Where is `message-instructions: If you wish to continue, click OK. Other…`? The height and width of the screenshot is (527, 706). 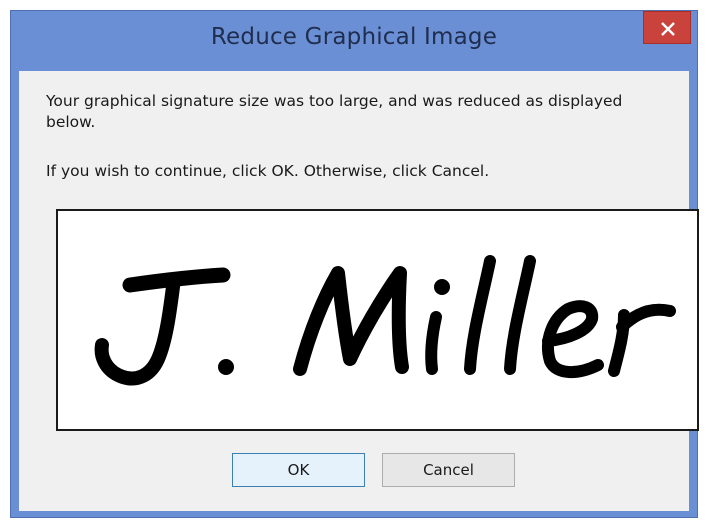
message-instructions: If you wish to continue, click OK. Other… is located at coordinates (268, 171).